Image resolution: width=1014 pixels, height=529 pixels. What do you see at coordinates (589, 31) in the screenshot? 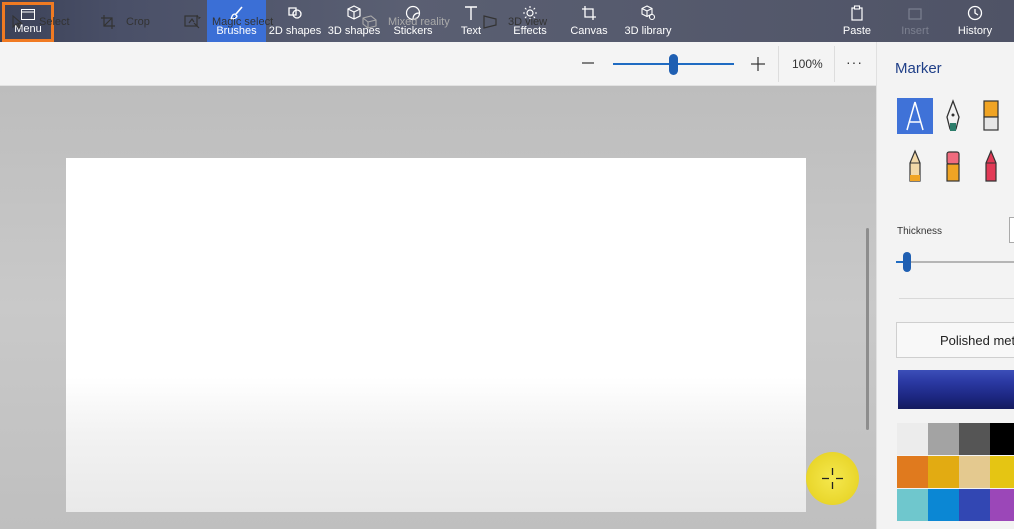
I see `tab-canvas-label: Canvas` at bounding box center [589, 31].